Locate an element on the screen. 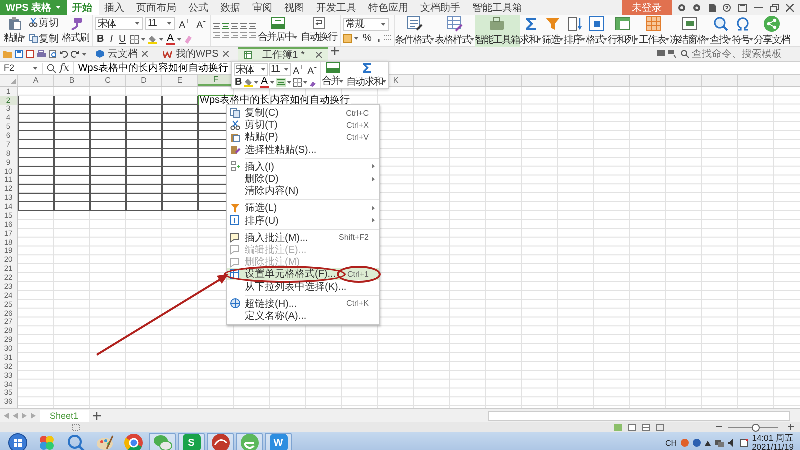 Image resolution: width=800 pixels, height=450 pixels. paste-button: 粘贴 is located at coordinates (15, 30).